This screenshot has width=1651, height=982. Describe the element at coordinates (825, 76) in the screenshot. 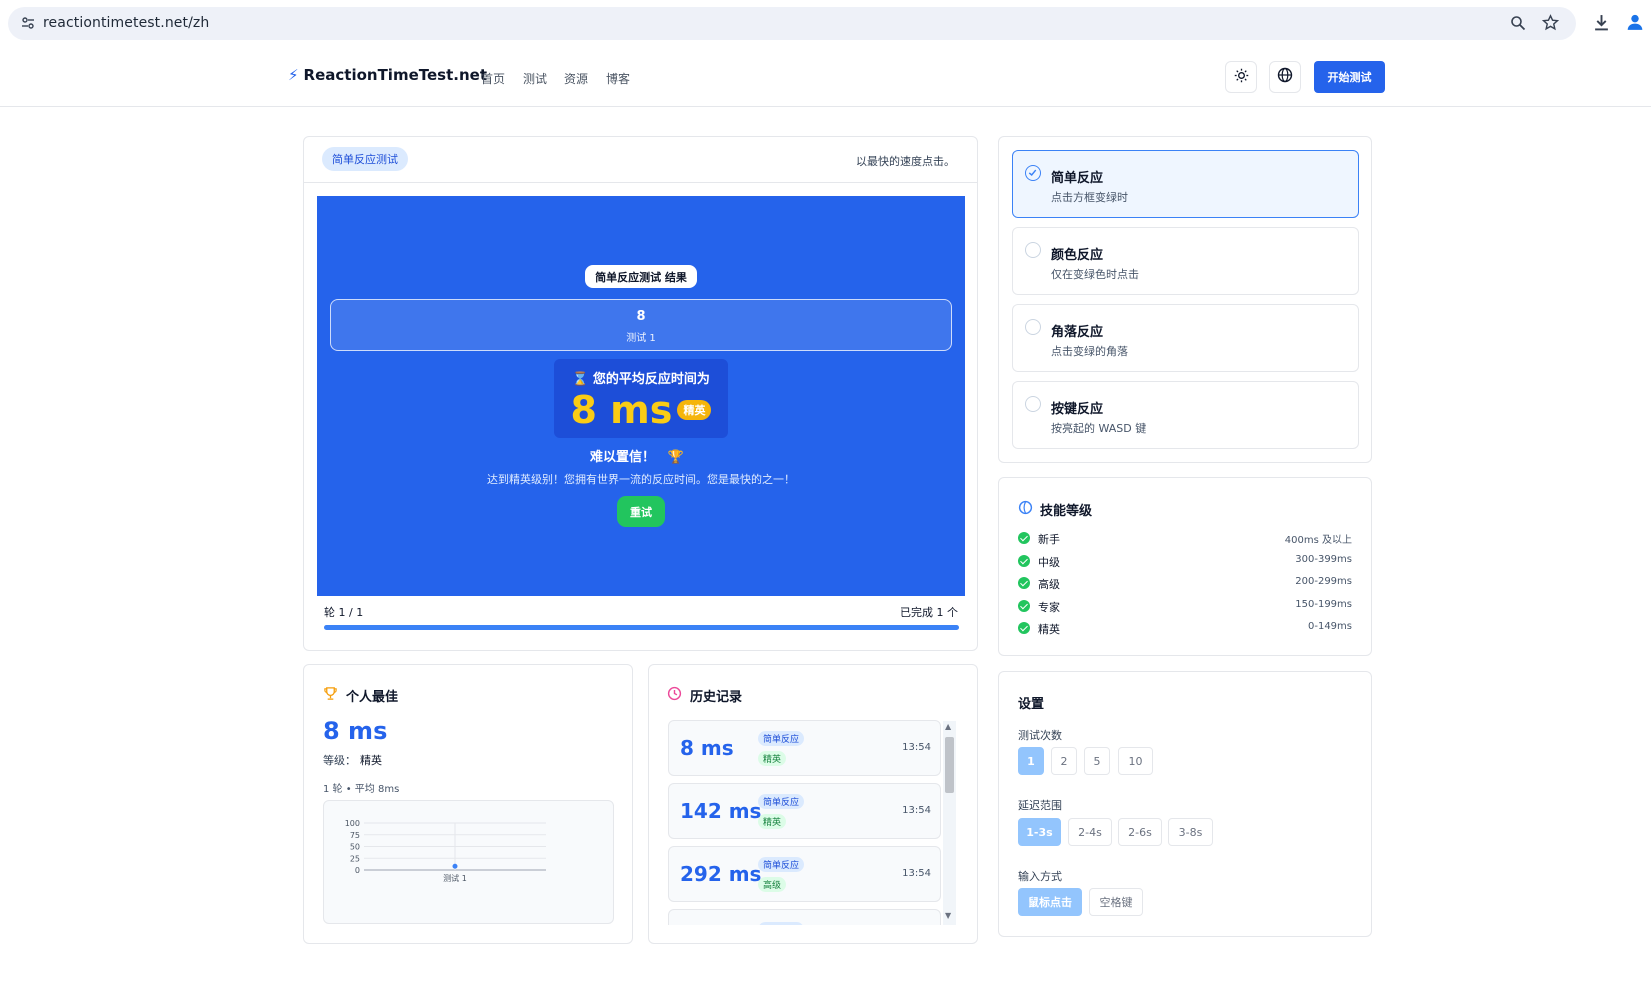

I see `site-header: ⚡ ReactionTimeTest.net 首页 测试 资源 博客` at that location.